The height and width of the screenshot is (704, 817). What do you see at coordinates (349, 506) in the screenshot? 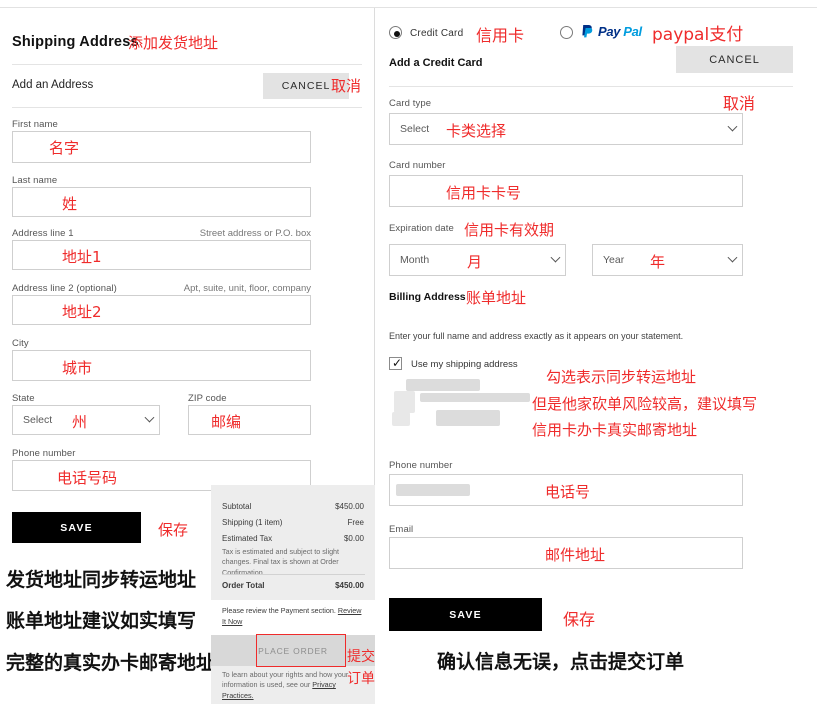
I see `summary-subtotal-value: $450.00` at bounding box center [349, 506].